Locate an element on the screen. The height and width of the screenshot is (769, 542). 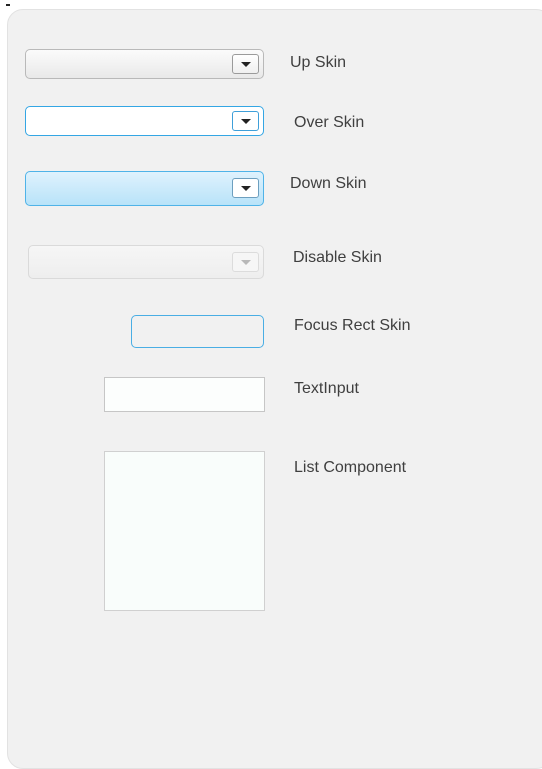
over-skin-label: Over Skin is located at coordinates (329, 122).